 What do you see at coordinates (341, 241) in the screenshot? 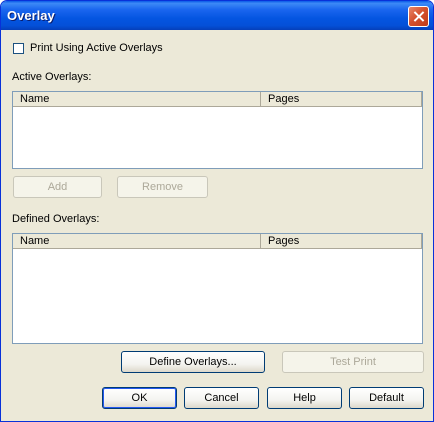
I see `defined-pages-column-header: Pages` at bounding box center [341, 241].